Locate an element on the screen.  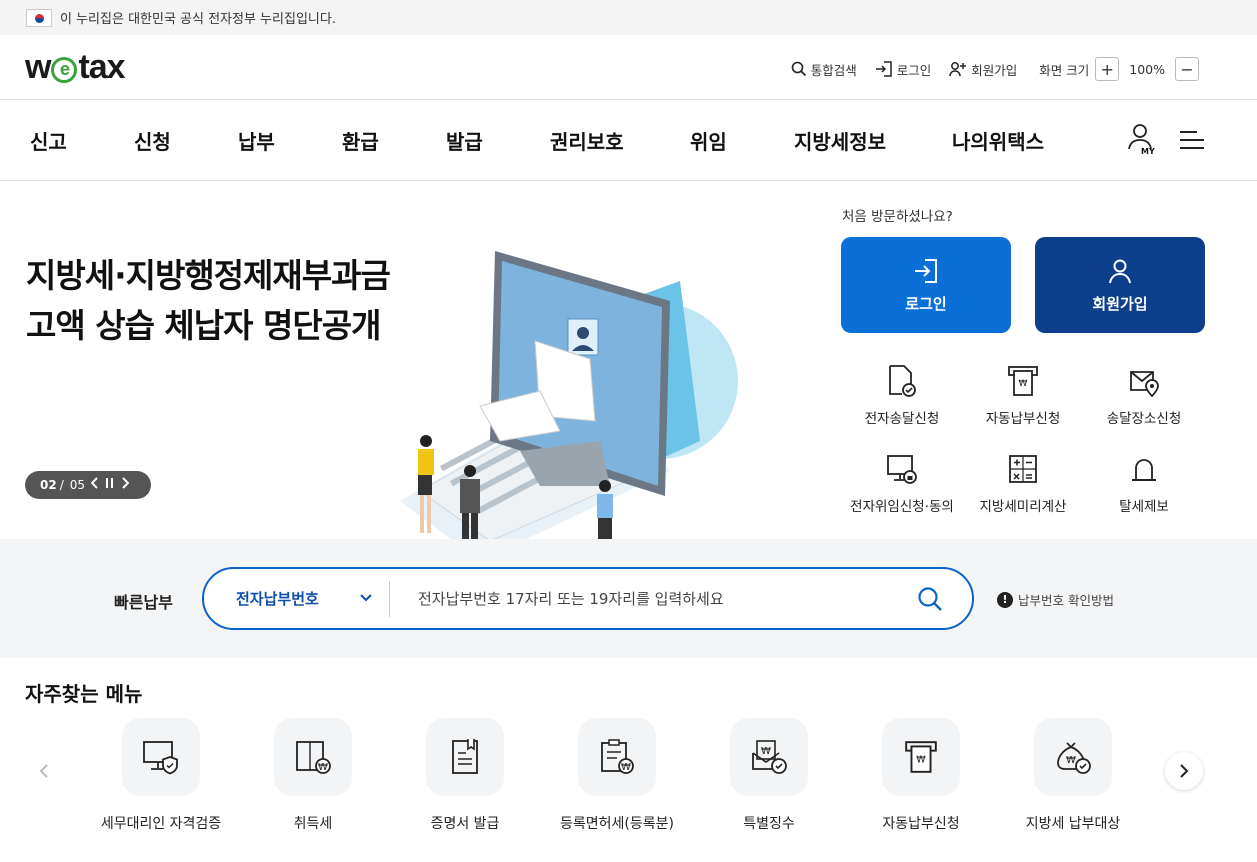
slide-controls: 02 / 05 is located at coordinates (88, 485).